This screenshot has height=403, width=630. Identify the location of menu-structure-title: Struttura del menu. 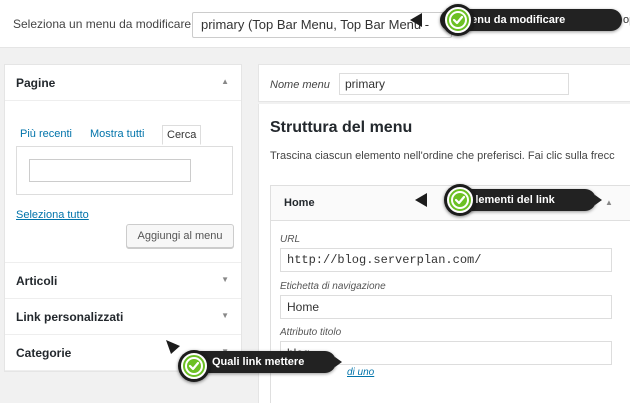
(341, 127).